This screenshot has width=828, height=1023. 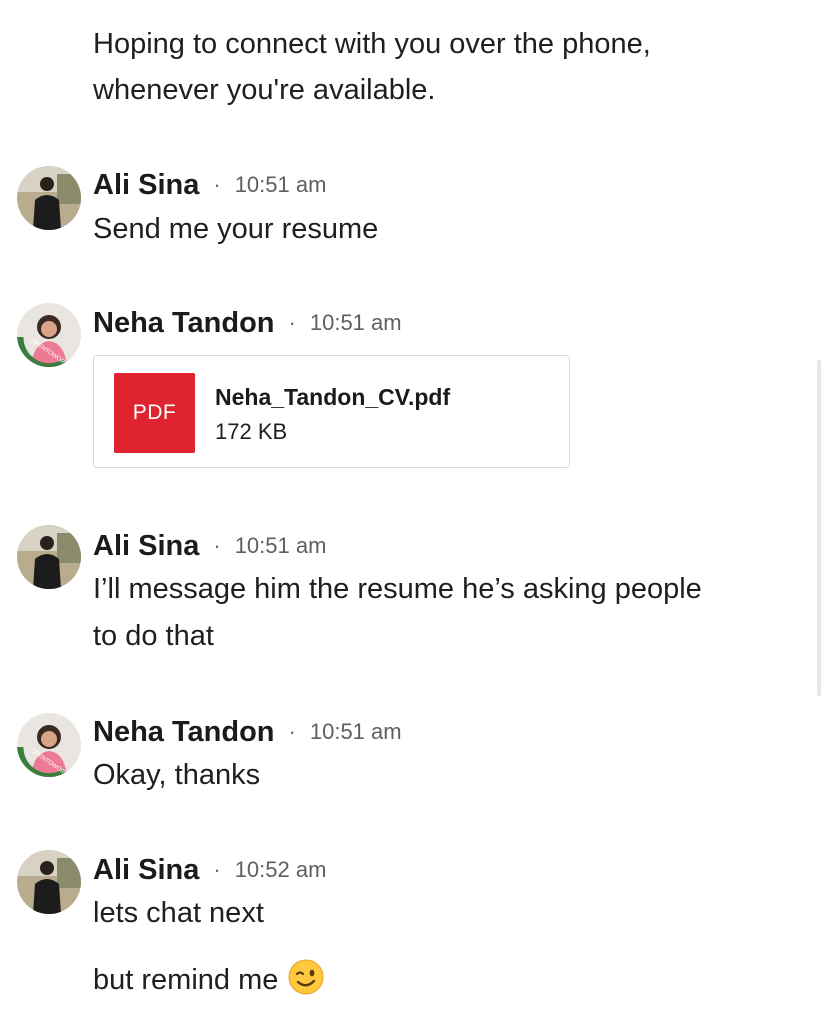 I want to click on message-text: Send me your resume, so click(x=236, y=229).